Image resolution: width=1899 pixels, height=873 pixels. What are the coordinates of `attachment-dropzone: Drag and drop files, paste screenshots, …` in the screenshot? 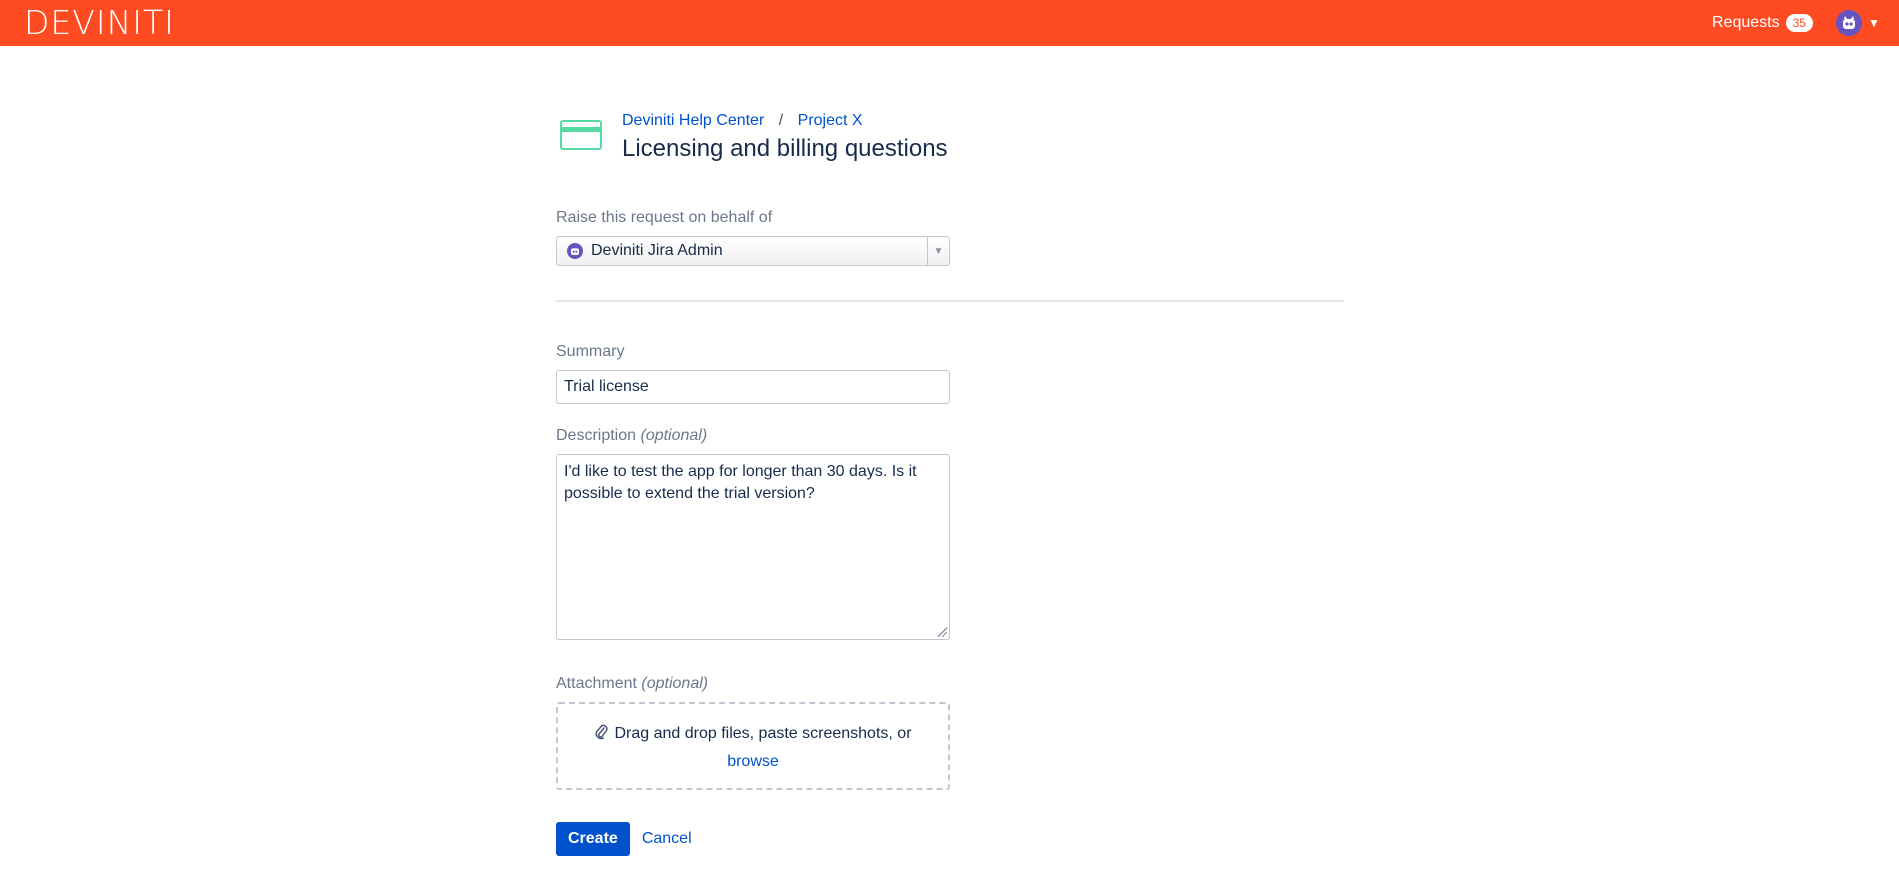 It's located at (753, 746).